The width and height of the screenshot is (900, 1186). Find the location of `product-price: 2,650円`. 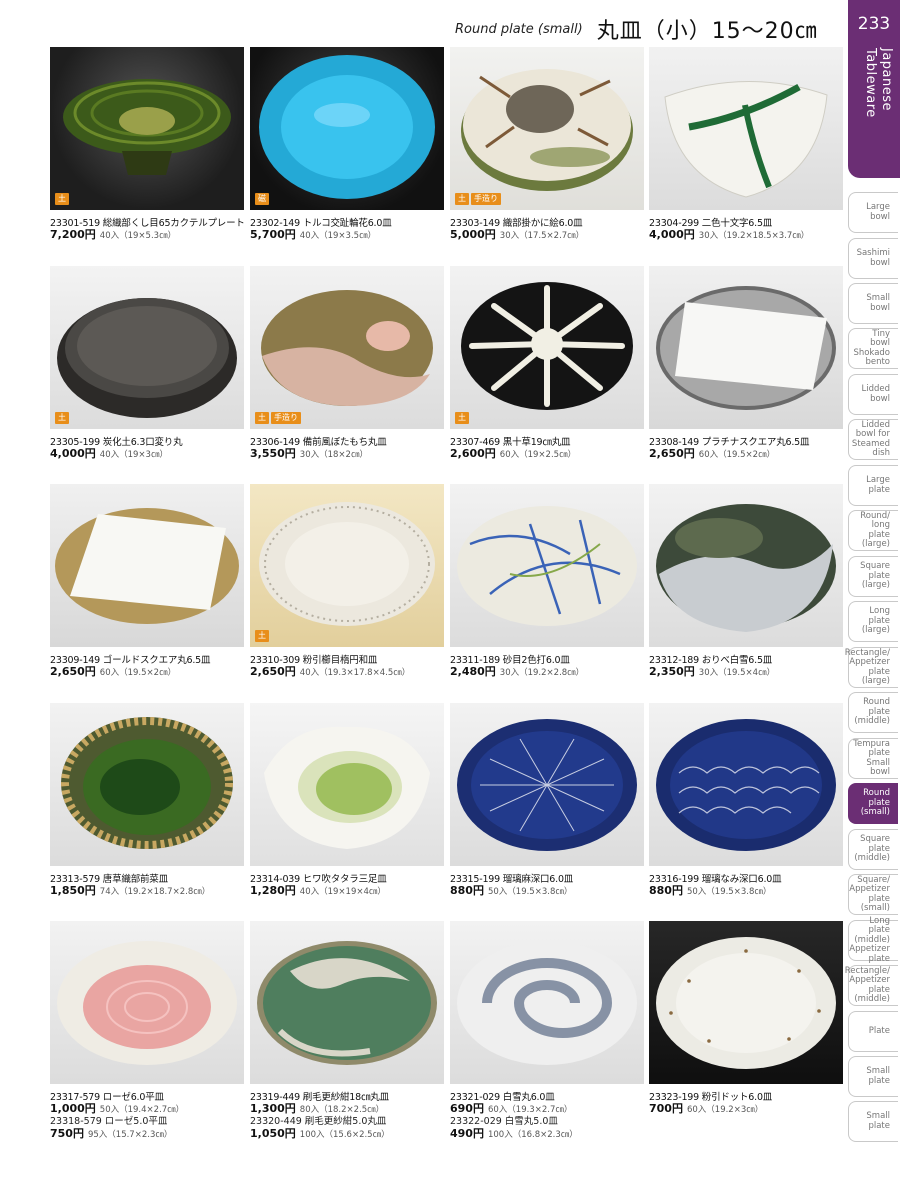

product-price: 2,650円 is located at coordinates (672, 453).